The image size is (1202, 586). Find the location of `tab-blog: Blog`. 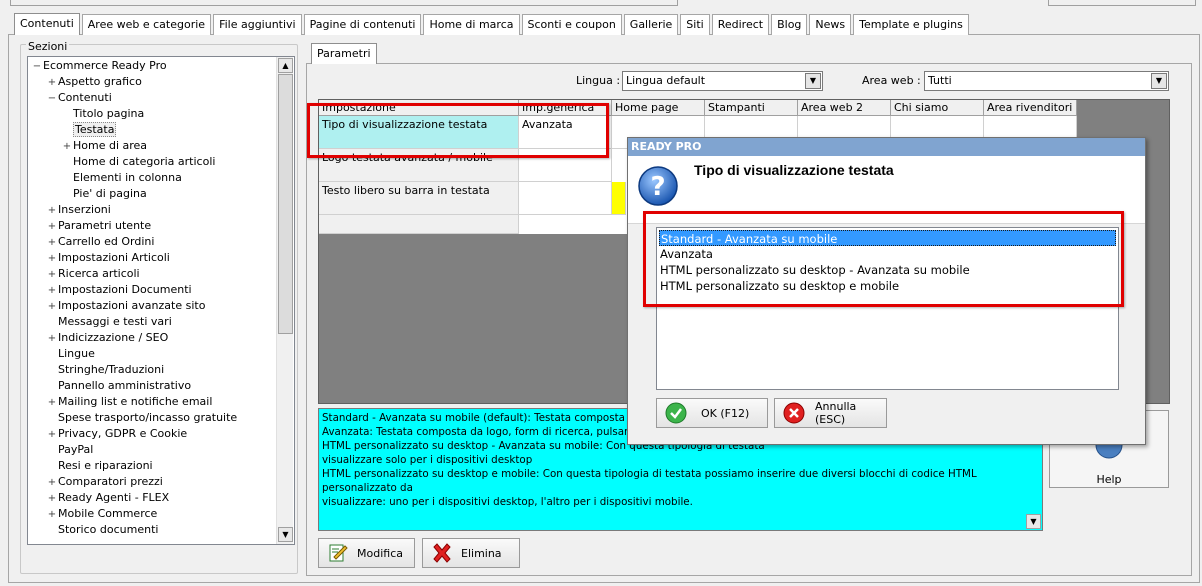

tab-blog: Blog is located at coordinates (789, 24).